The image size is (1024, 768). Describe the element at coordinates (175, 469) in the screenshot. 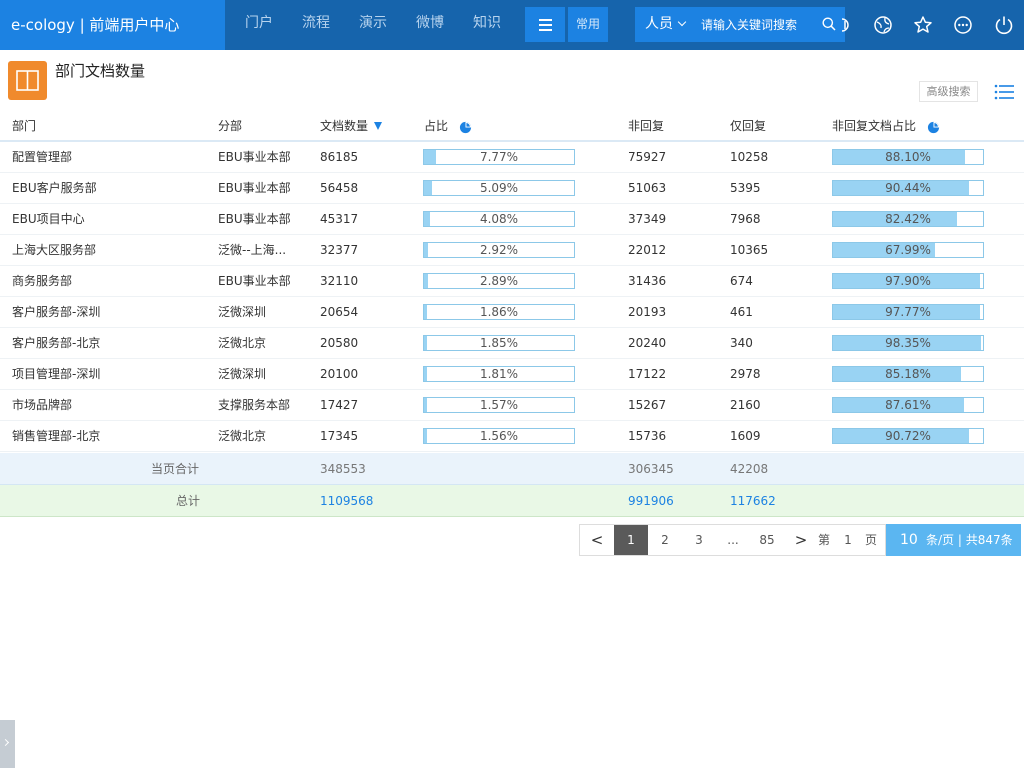

I see `page-sum-label: 当页合计` at that location.